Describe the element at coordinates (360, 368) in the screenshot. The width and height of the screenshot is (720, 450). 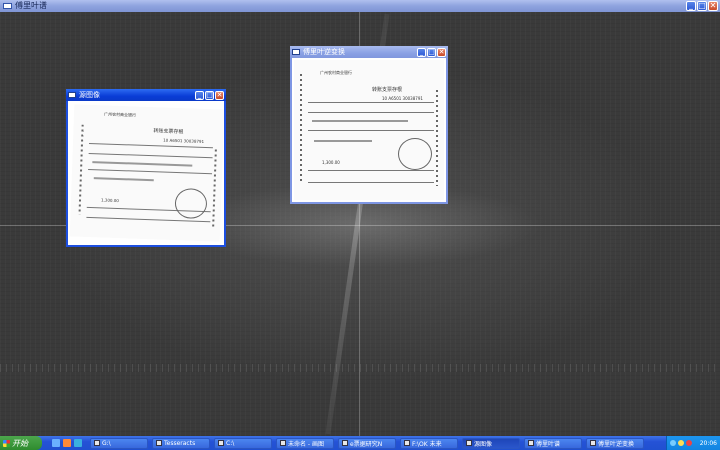
I see `spectrum-band` at that location.